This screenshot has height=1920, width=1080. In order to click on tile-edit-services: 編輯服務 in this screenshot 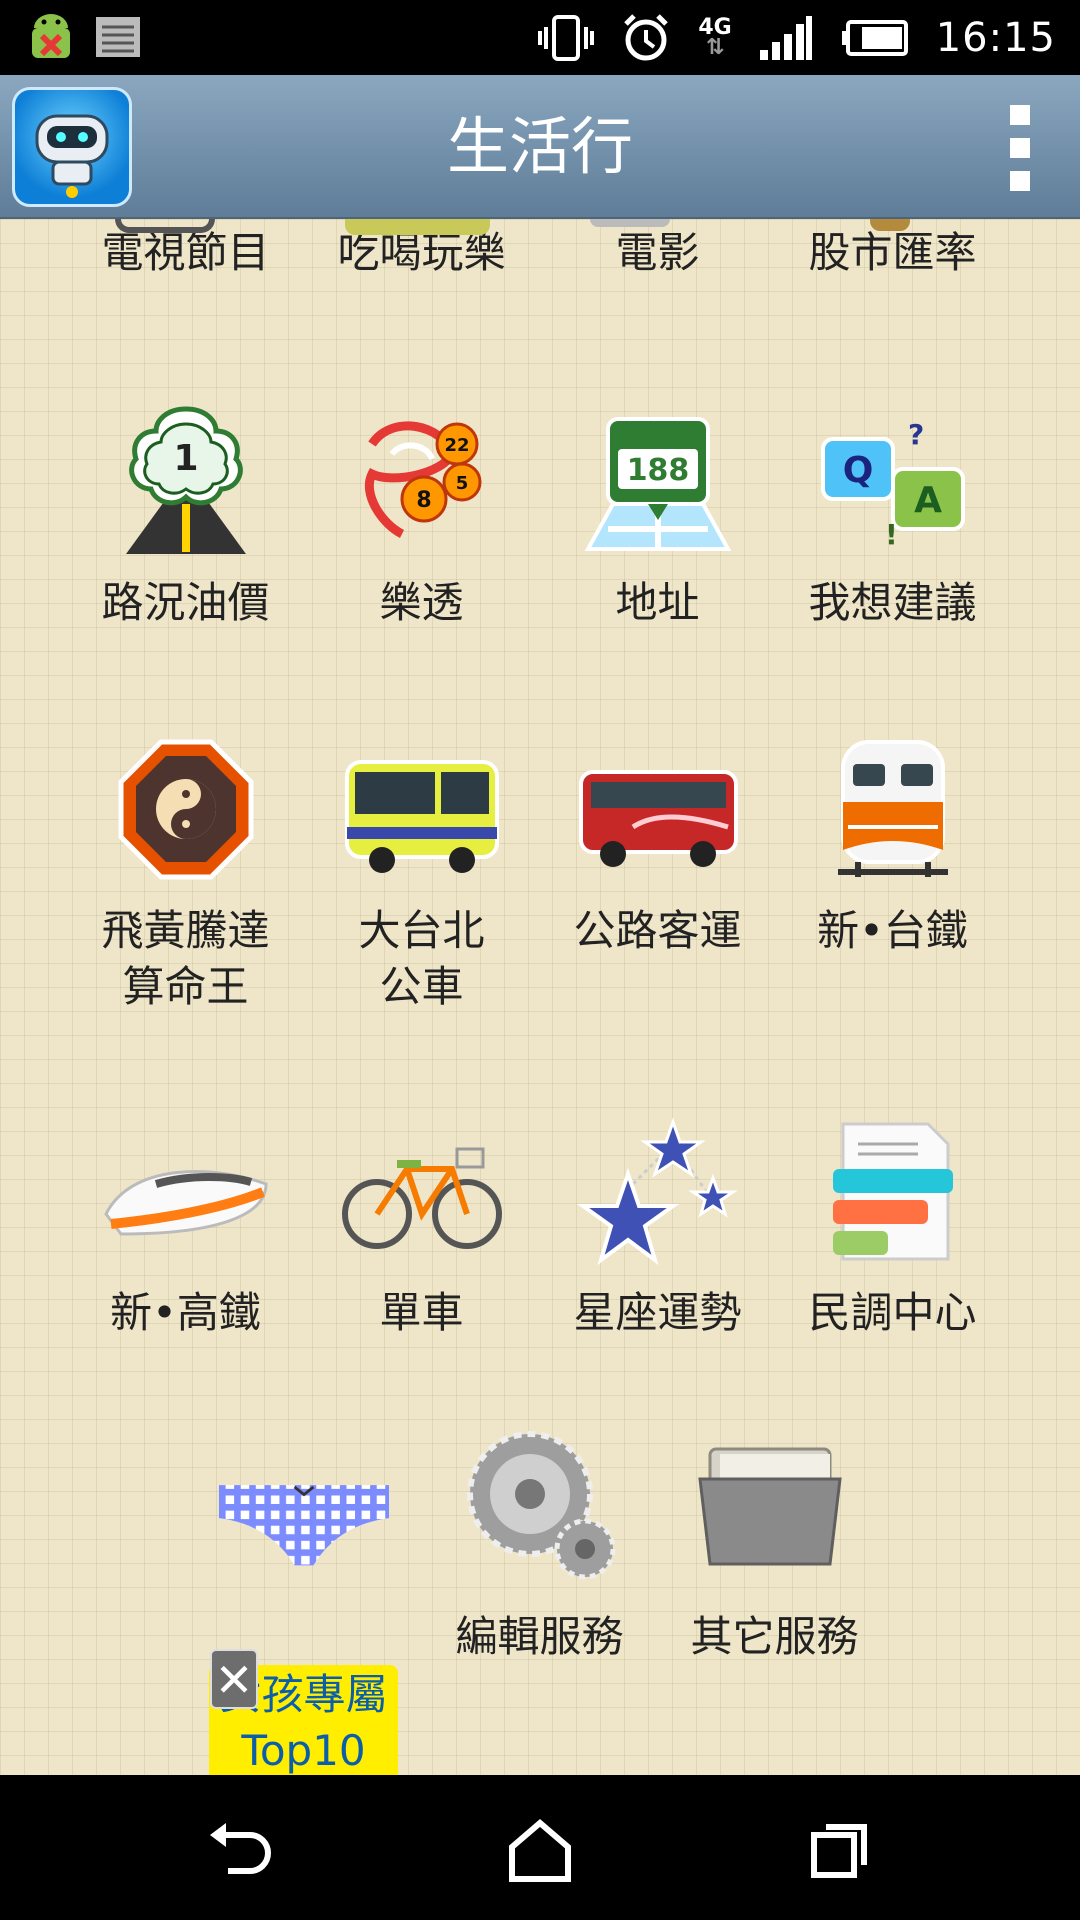, I will do `click(539, 1542)`.